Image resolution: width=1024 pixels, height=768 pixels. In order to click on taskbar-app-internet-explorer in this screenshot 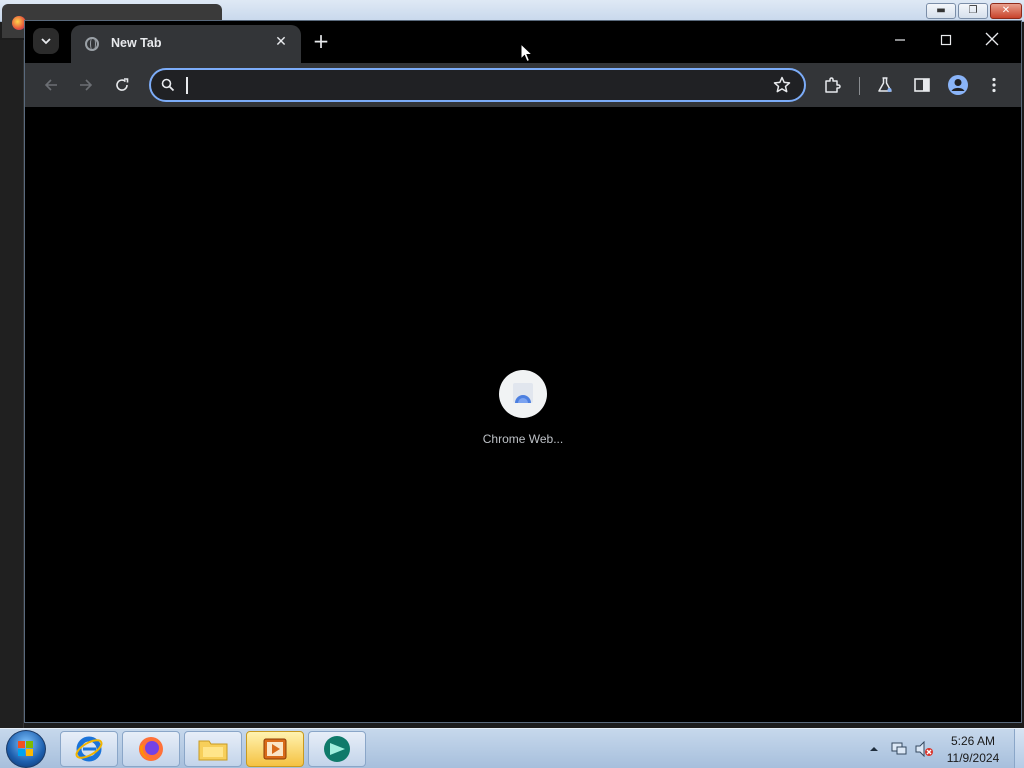, I will do `click(89, 749)`.